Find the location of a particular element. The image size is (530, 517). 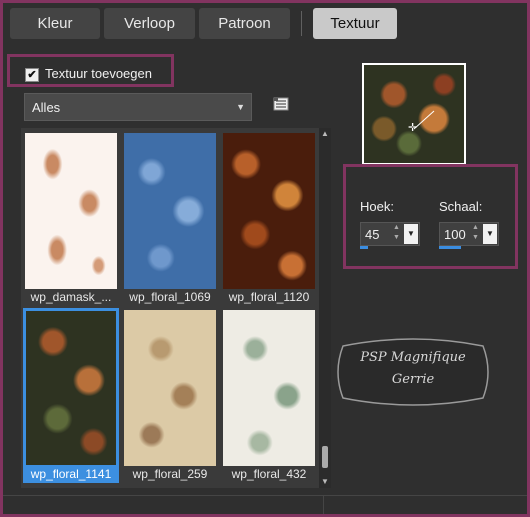

scrollbar-thumb is located at coordinates (325, 457).